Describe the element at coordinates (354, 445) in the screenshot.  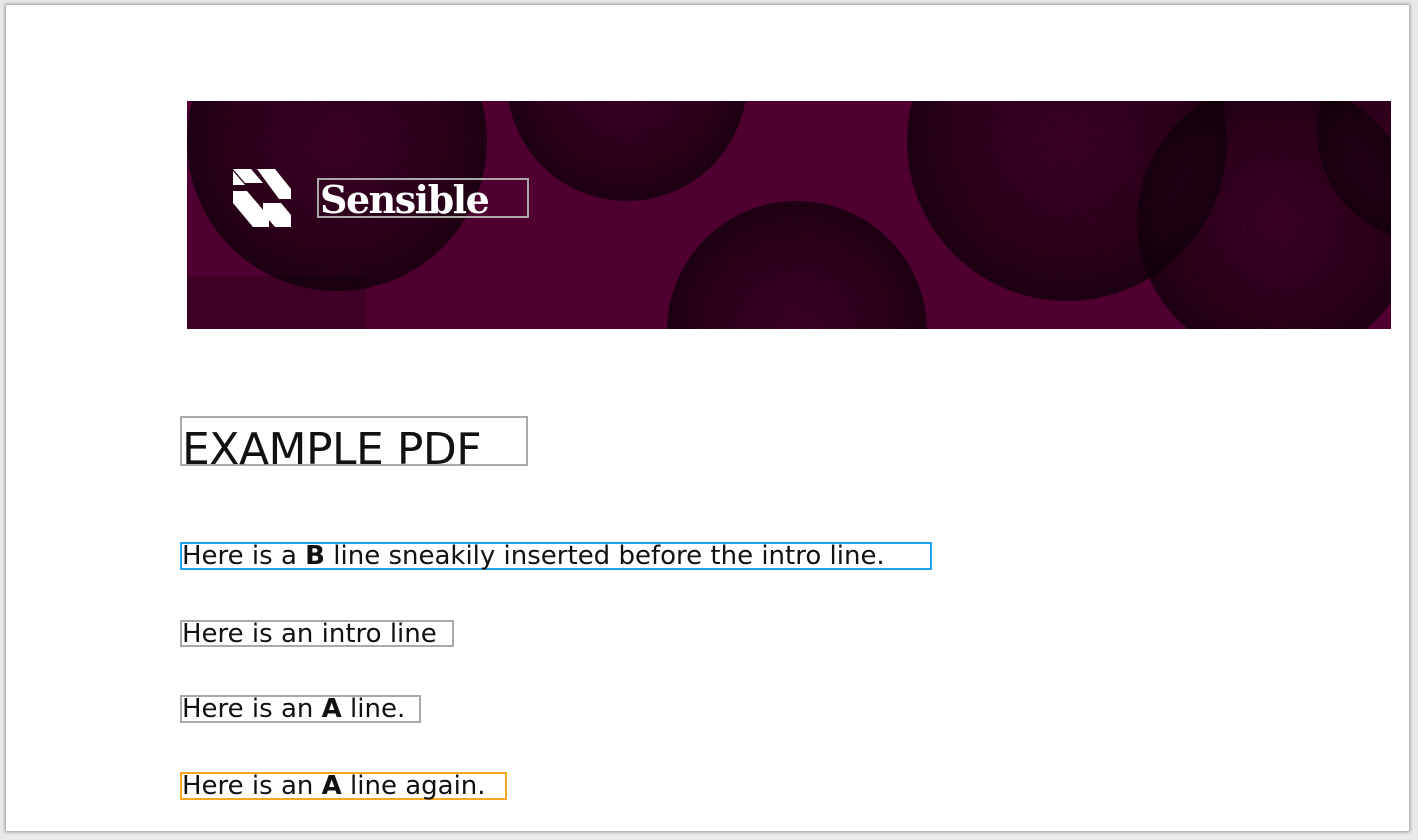
I see `document-title: EXAMPLE PDF` at that location.